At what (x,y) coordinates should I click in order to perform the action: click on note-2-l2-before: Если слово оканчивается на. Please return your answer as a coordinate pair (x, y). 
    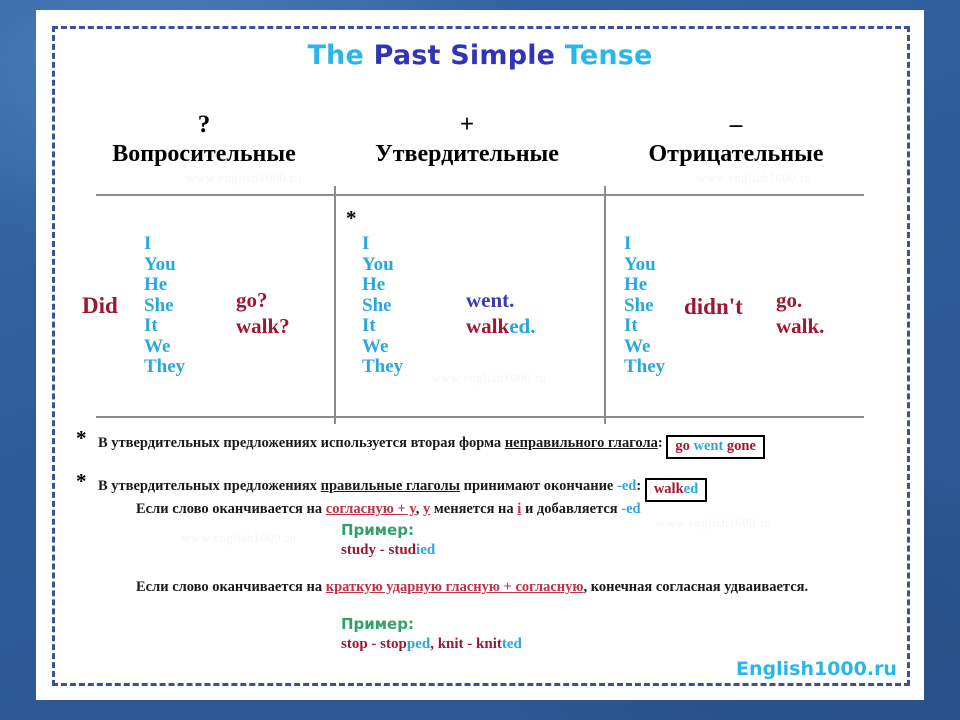
    Looking at the image, I should click on (231, 509).